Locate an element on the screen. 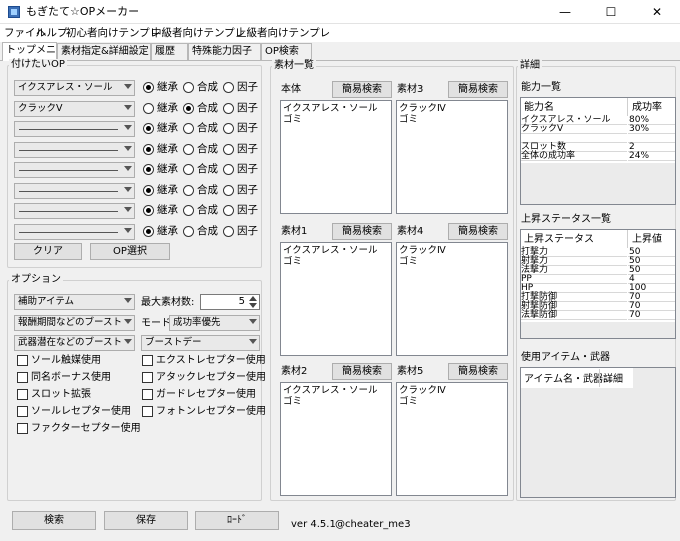  window-title: もぎたて☆OPメーカー is located at coordinates (83, 11).